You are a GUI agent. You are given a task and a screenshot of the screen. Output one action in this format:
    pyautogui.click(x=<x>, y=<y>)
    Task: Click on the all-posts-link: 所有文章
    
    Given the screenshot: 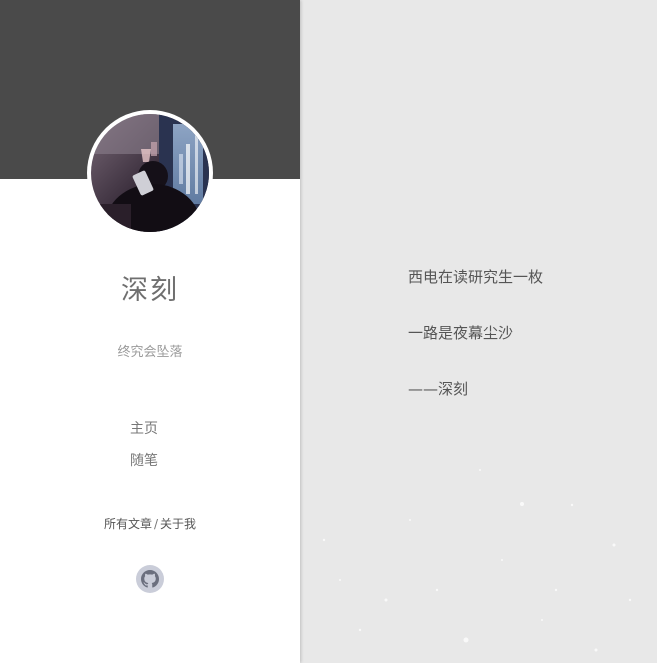 What is the action you would take?
    pyautogui.click(x=128, y=524)
    